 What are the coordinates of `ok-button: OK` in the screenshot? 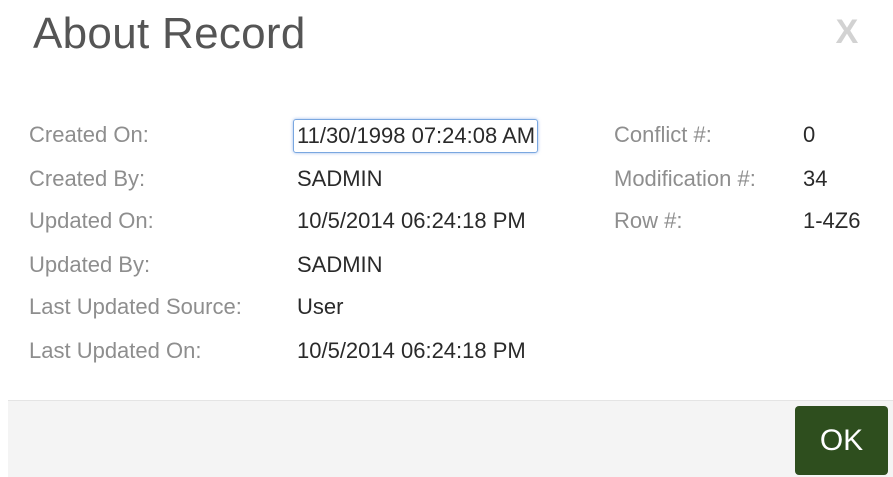 It's located at (841, 440).